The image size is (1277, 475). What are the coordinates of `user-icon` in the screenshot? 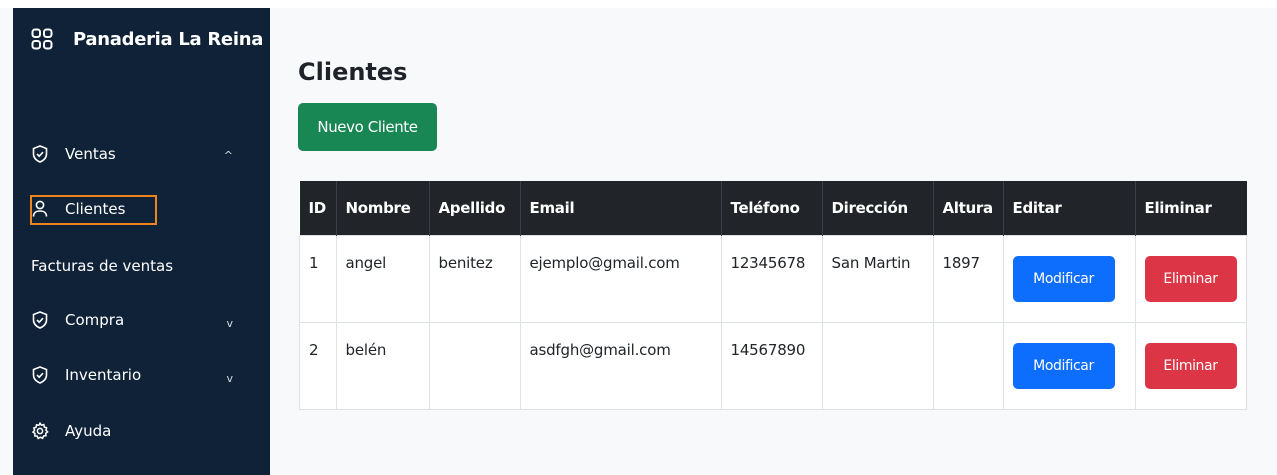 It's located at (40, 209).